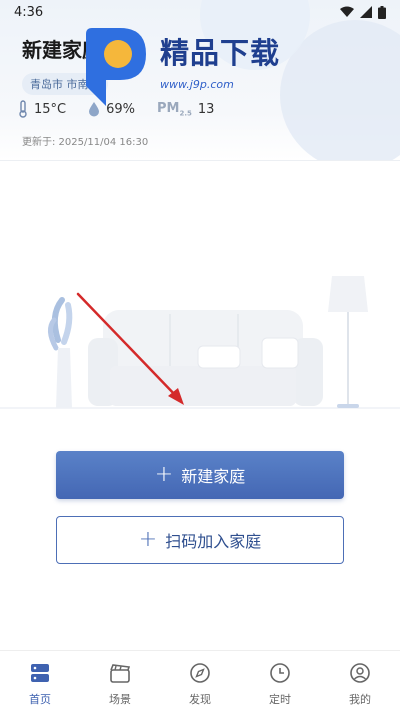 The height and width of the screenshot is (712, 400). I want to click on tab-scene-label: 场景, so click(120, 699).